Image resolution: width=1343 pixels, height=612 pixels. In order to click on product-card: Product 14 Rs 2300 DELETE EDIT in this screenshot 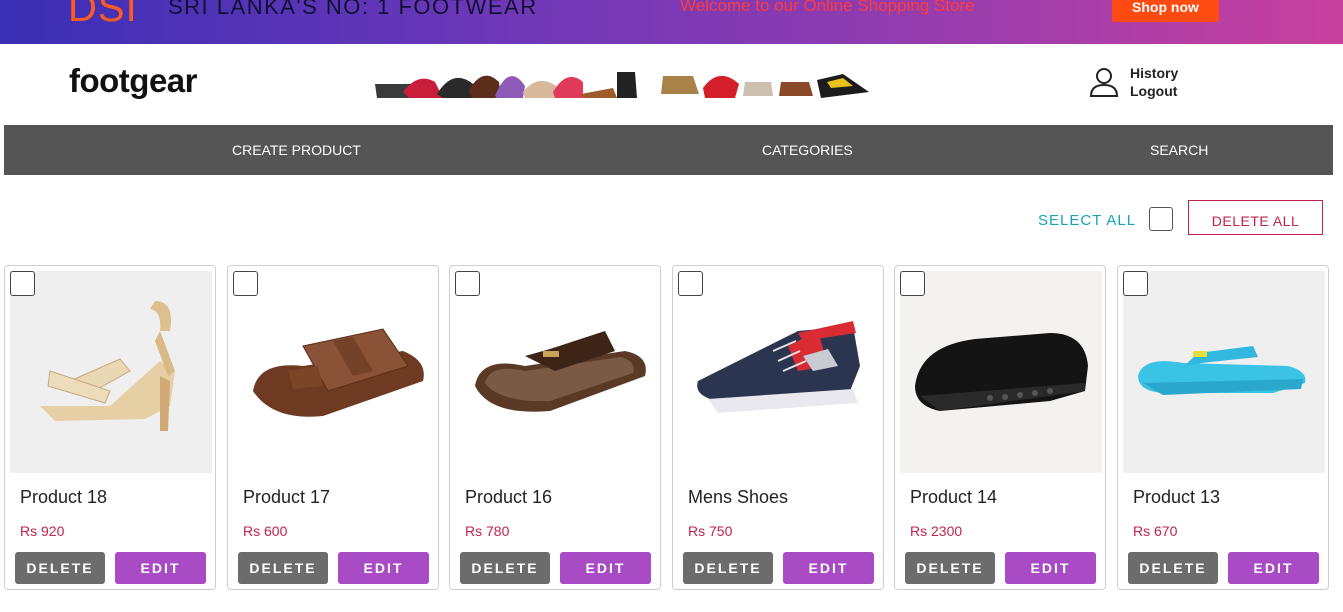, I will do `click(1000, 427)`.